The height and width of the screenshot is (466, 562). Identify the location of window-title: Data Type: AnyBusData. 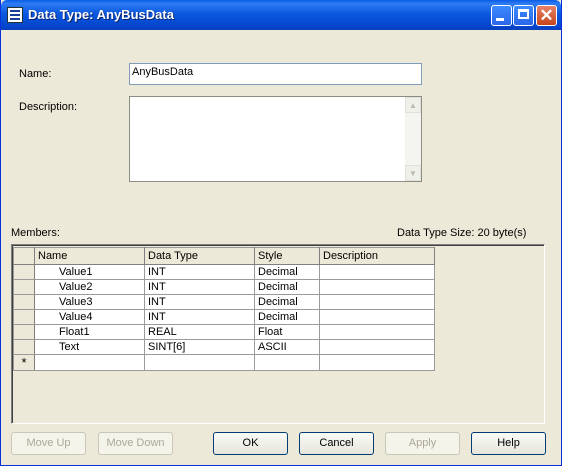
(101, 14).